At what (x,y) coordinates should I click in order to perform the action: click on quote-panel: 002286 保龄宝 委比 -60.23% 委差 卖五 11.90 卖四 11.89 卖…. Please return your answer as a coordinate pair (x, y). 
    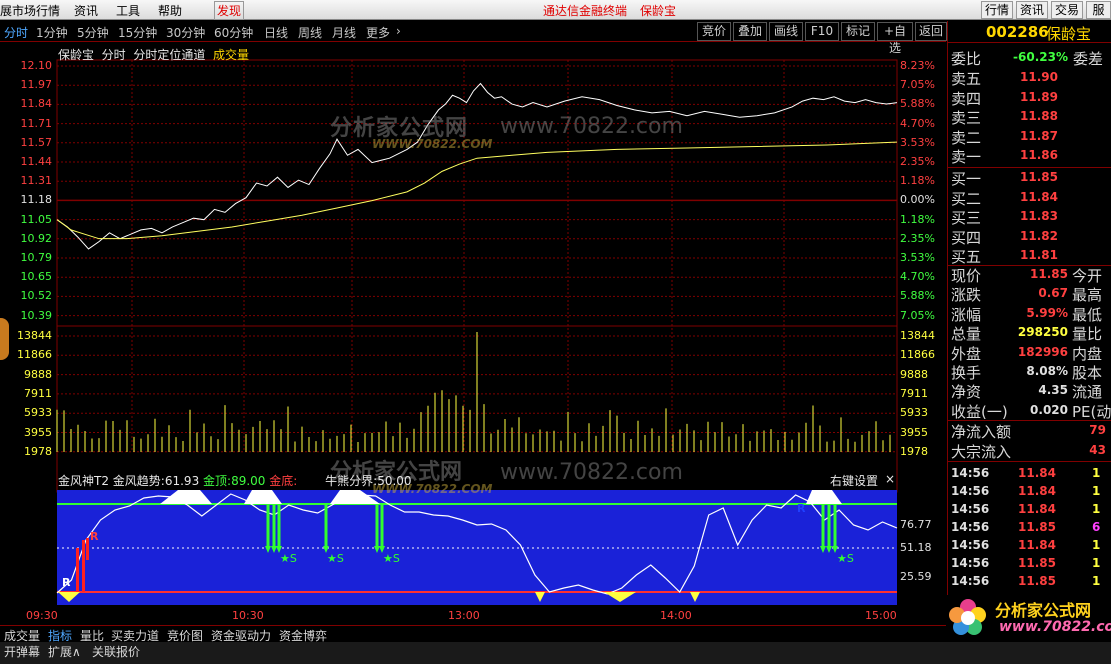
    Looking at the image, I should click on (1026, 331).